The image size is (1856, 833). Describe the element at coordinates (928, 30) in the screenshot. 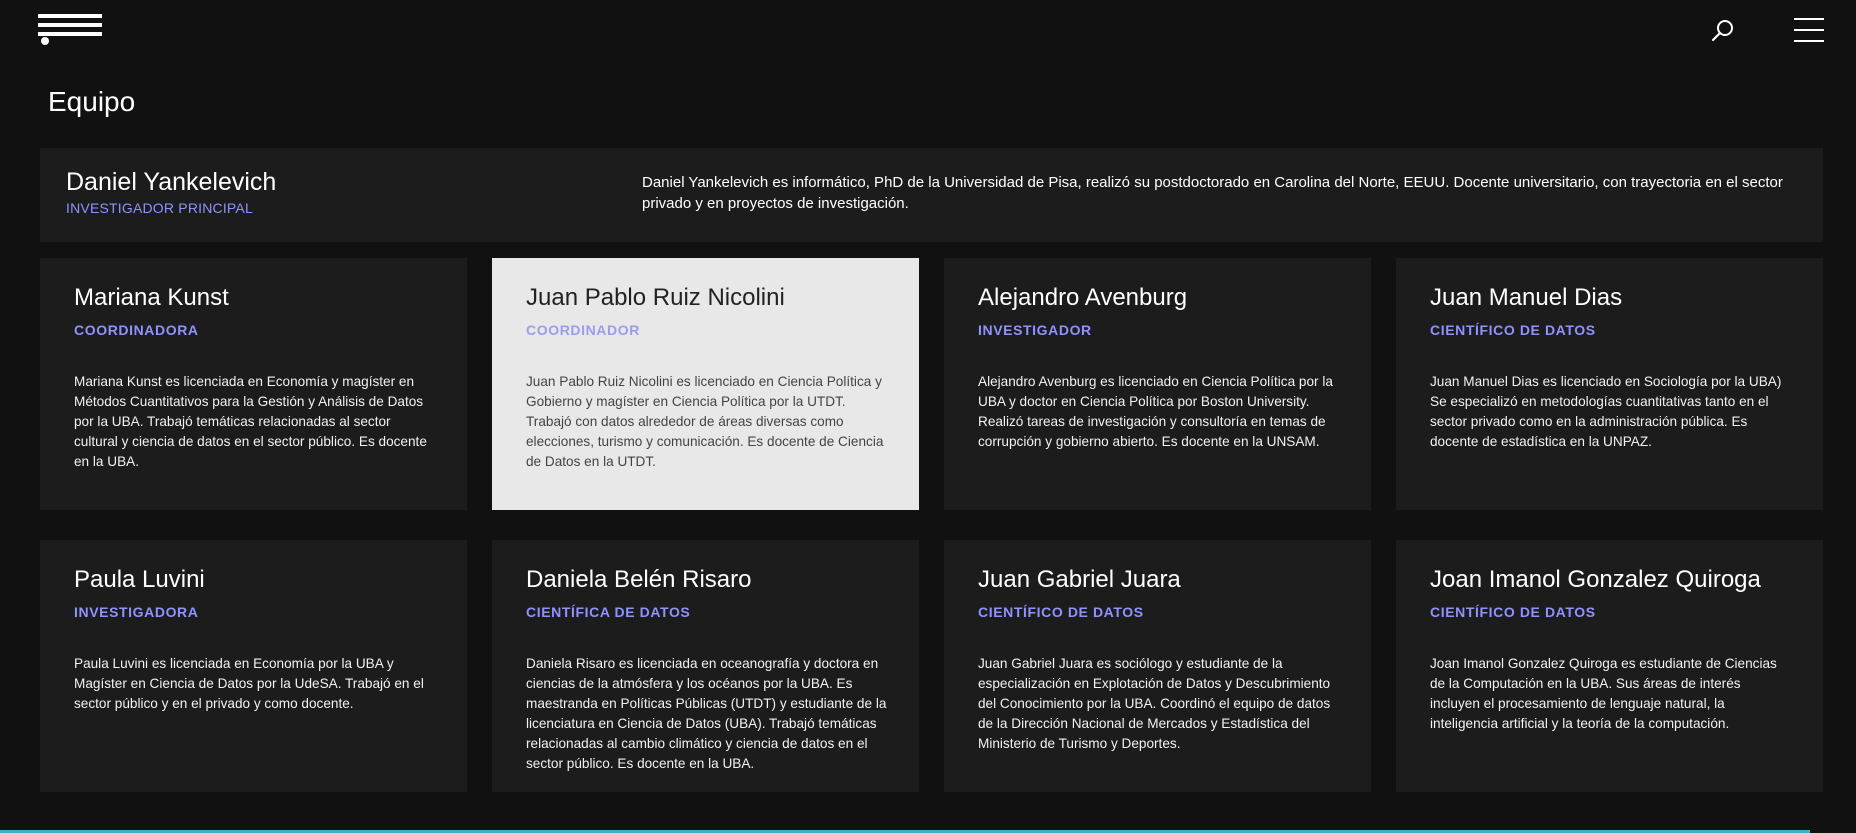

I see `site-header` at that location.